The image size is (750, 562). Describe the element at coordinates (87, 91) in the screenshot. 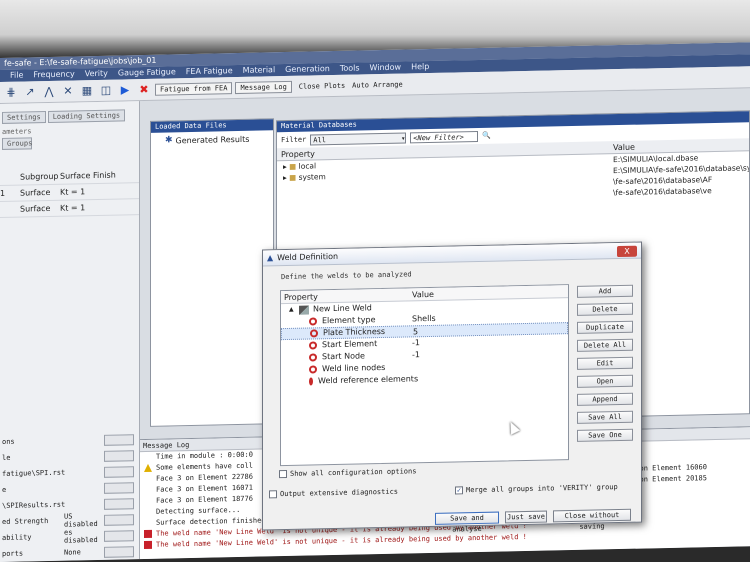

I see `table-icon: ▦` at that location.